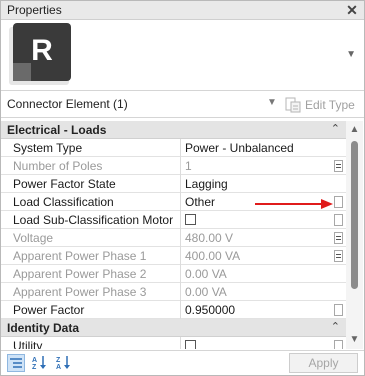 Image resolution: width=365 pixels, height=376 pixels. Describe the element at coordinates (323, 363) in the screenshot. I see `apply-button: Apply` at that location.